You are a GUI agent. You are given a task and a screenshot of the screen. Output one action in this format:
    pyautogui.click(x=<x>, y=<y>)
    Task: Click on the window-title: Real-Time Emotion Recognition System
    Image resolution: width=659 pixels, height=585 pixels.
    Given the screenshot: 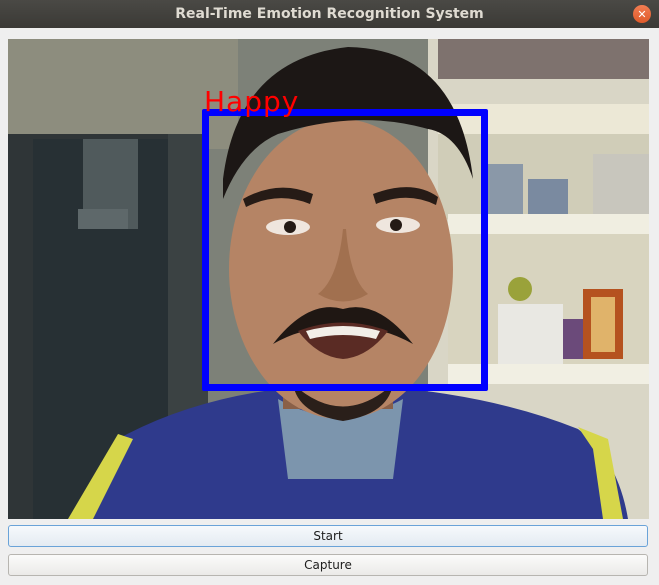 What is the action you would take?
    pyautogui.click(x=329, y=14)
    